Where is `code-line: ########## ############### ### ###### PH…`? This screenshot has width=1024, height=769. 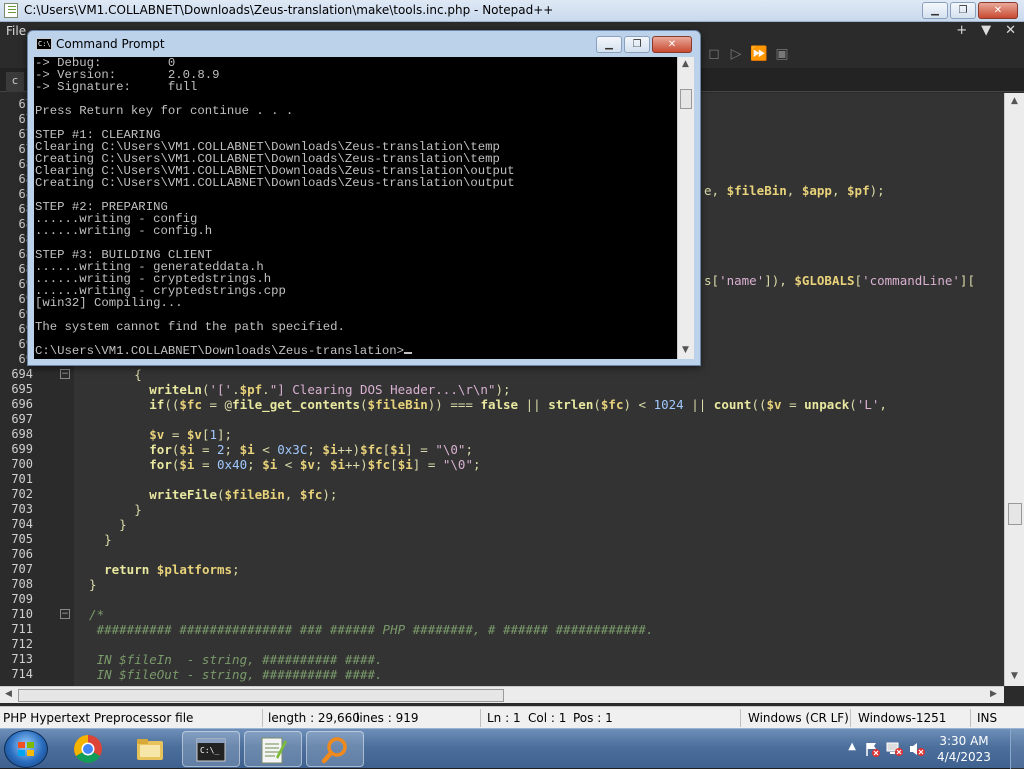
code-line: ########## ############### ### ###### PH… is located at coordinates (364, 629).